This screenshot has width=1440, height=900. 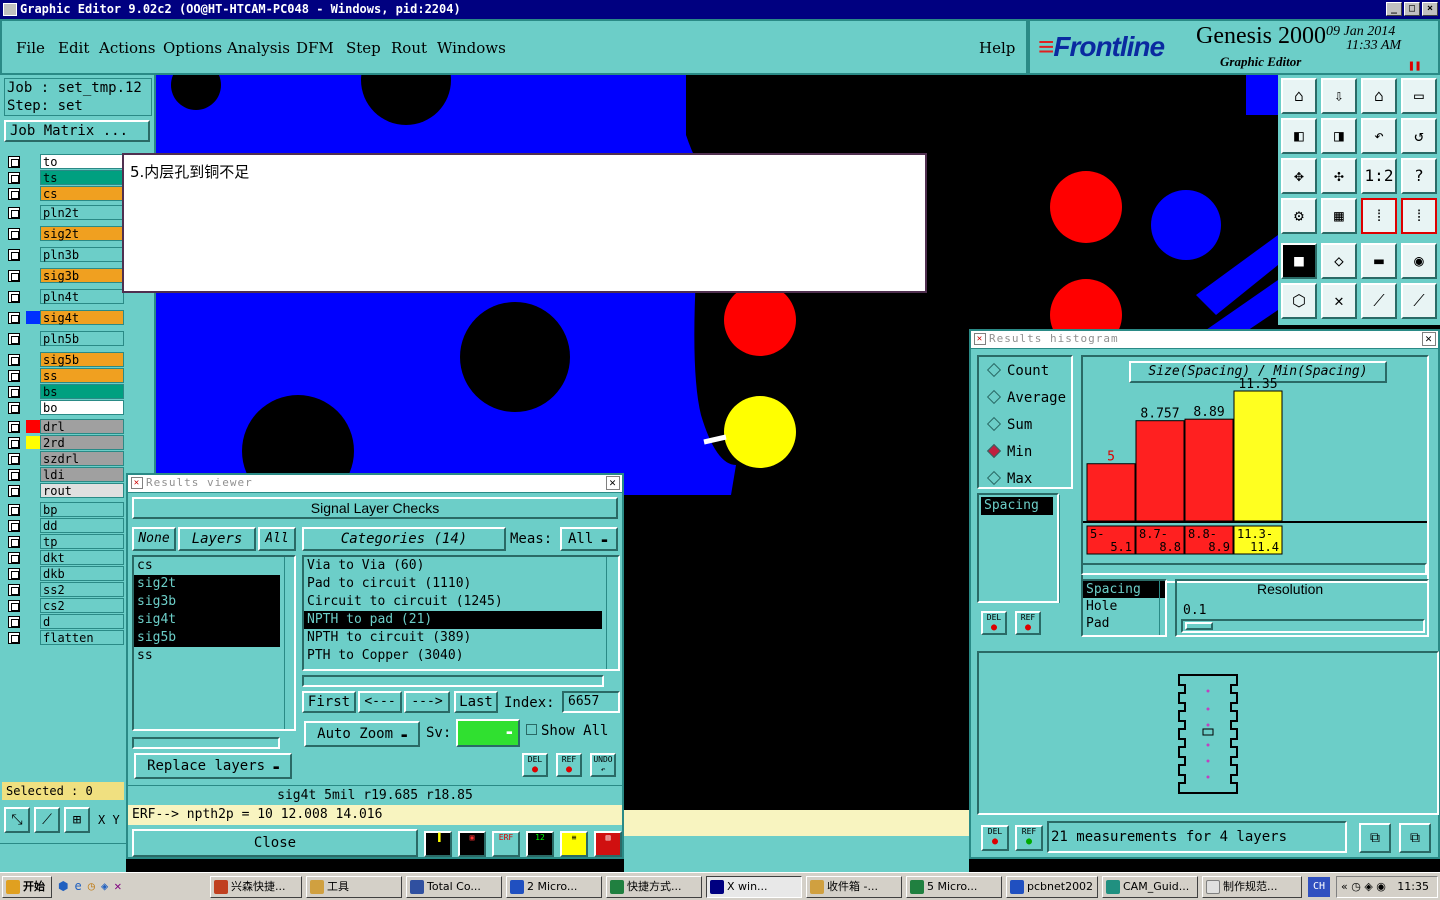 I want to click on measure-list-scrollbar, so click(x=1065, y=549).